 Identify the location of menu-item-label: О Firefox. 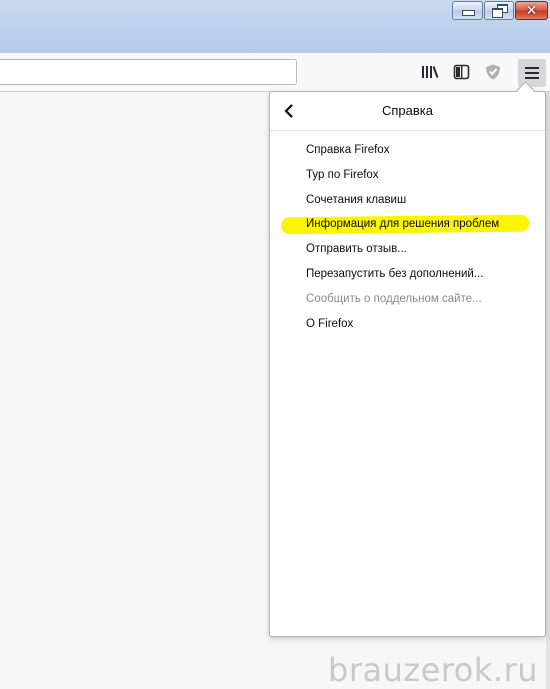
(330, 323).